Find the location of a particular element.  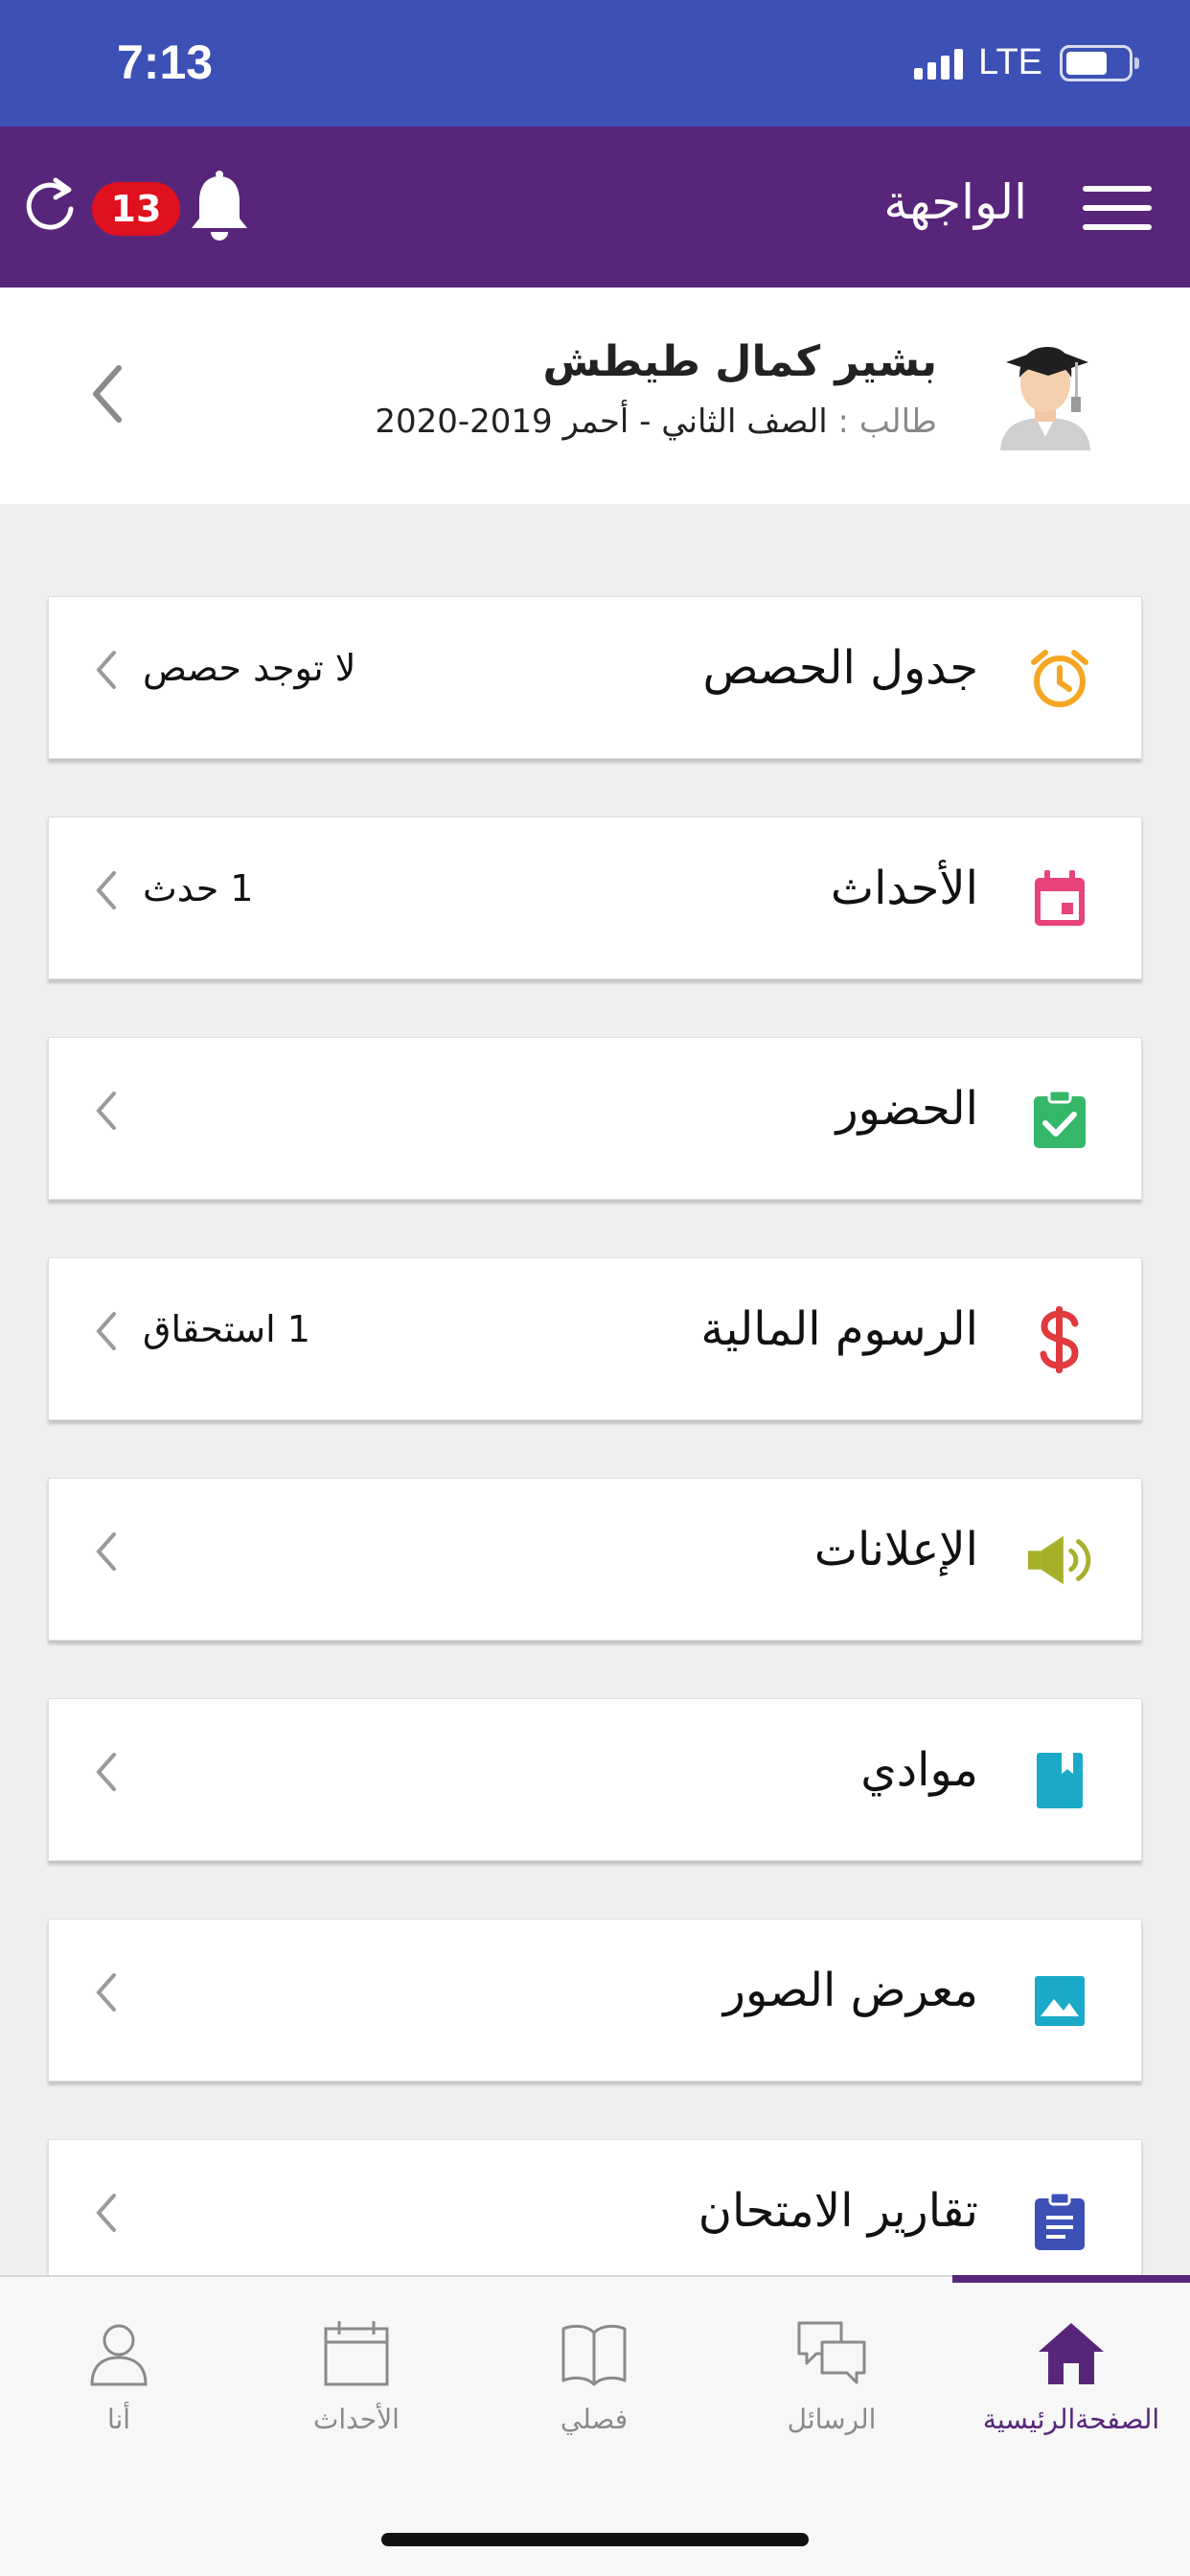

menu-item-label: الحضور is located at coordinates (906, 1109).